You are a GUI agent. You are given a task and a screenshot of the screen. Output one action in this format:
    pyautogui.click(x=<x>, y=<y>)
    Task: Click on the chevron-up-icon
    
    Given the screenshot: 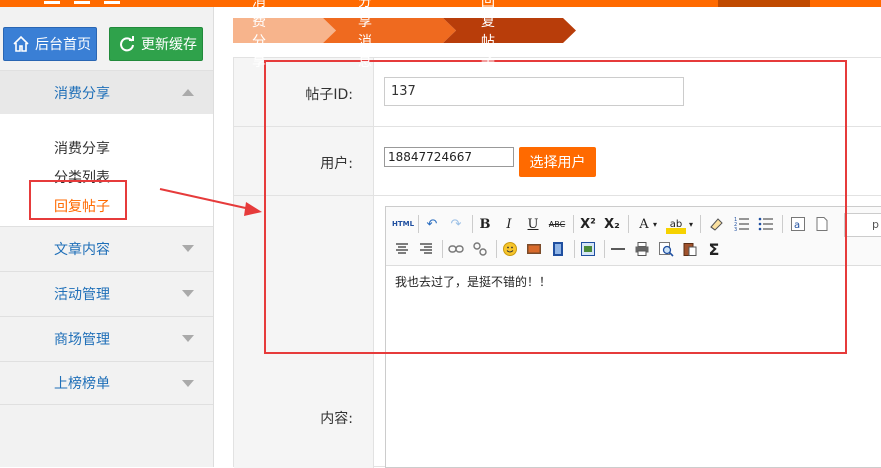 What is the action you would take?
    pyautogui.click(x=188, y=92)
    